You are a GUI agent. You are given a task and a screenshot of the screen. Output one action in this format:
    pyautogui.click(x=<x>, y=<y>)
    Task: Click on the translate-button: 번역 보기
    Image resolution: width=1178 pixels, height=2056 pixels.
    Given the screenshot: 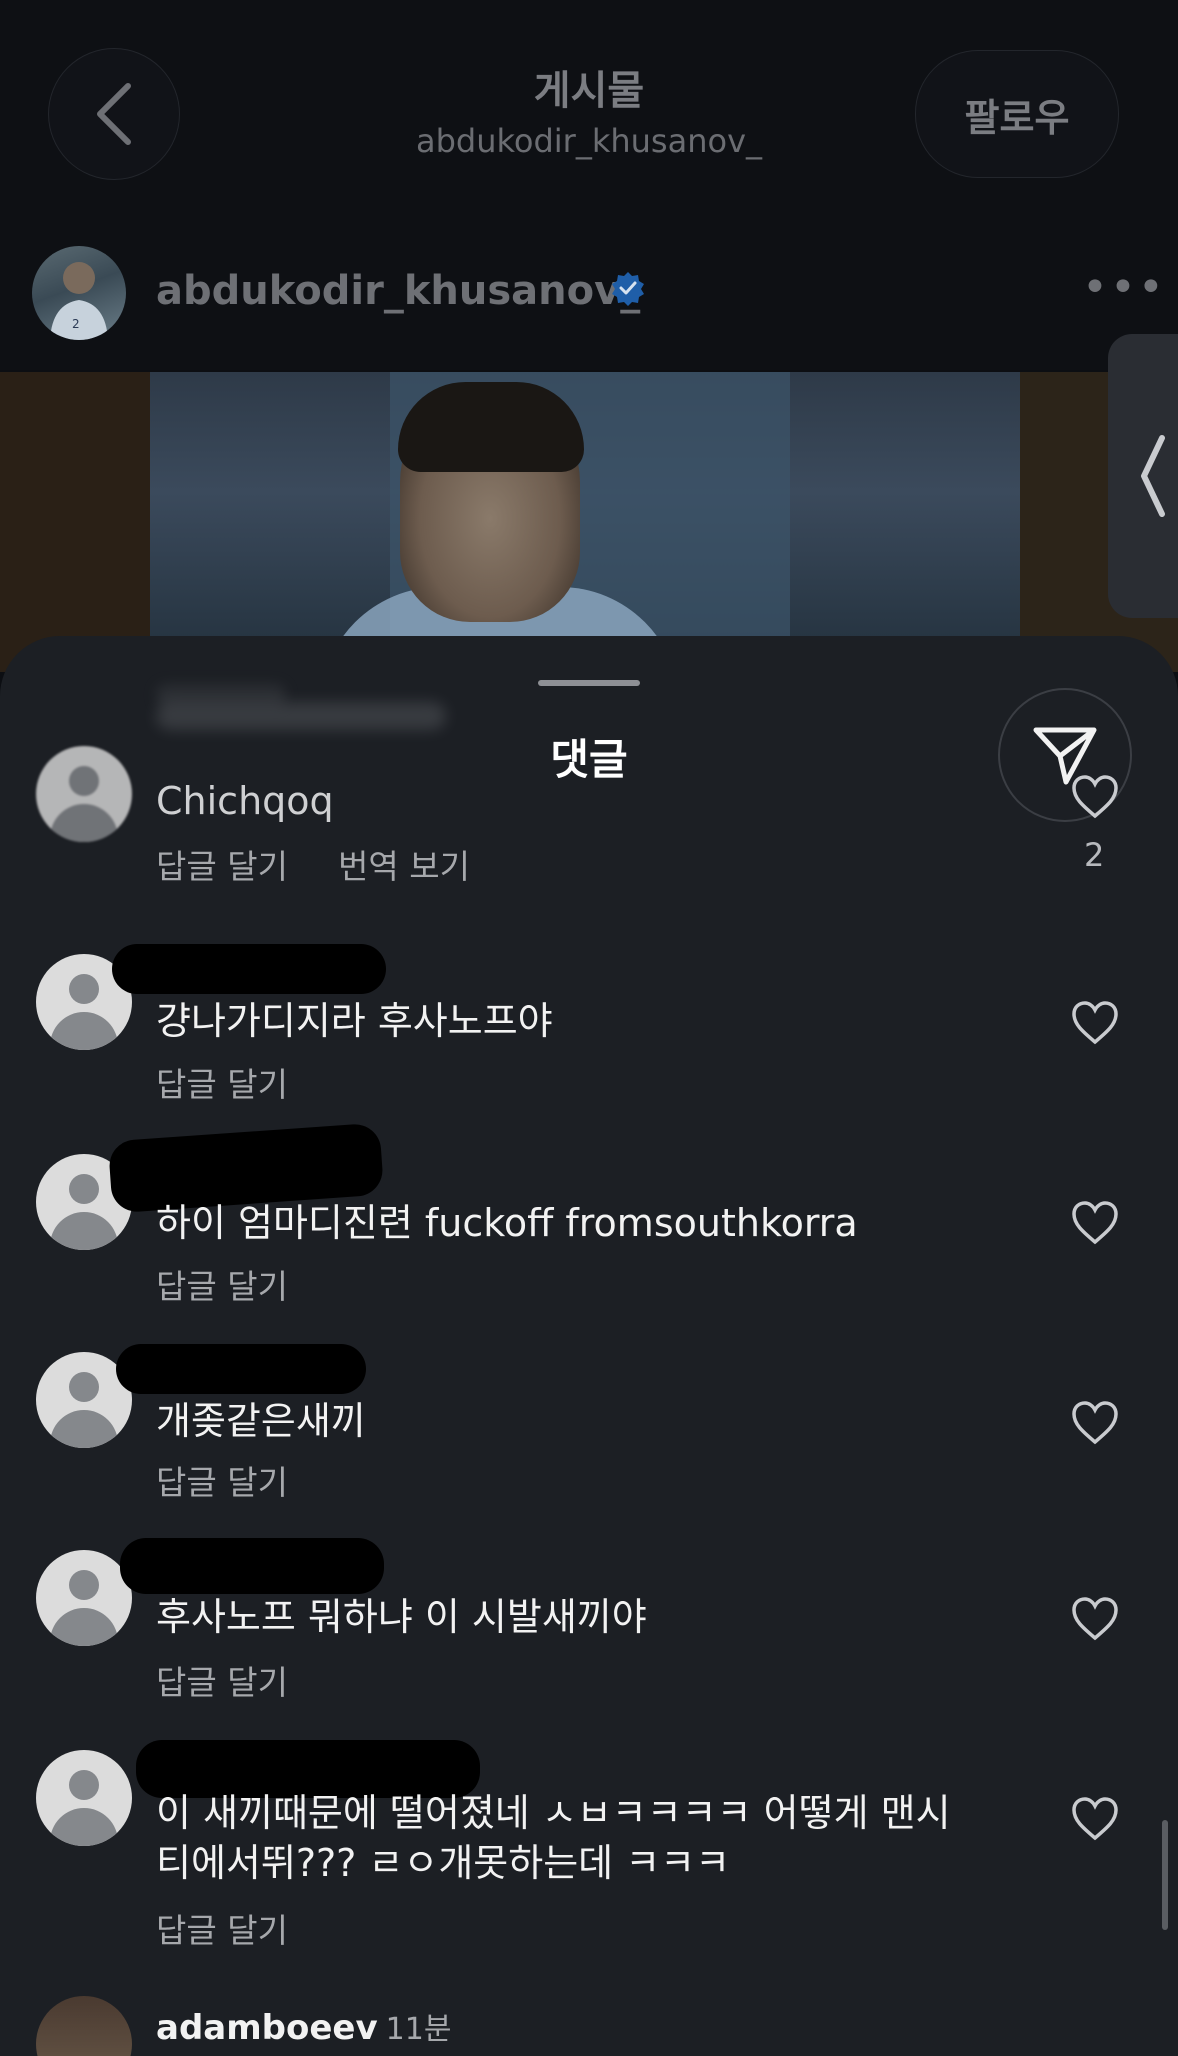 What is the action you would take?
    pyautogui.click(x=404, y=864)
    